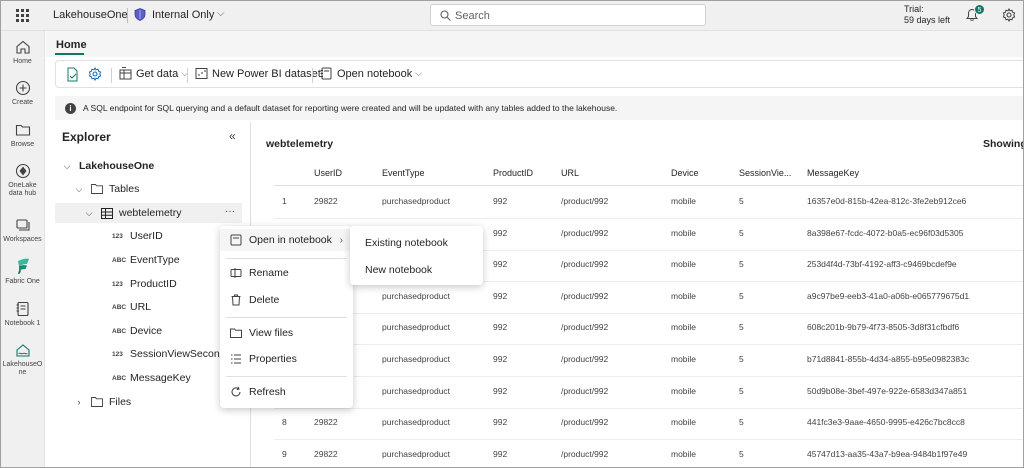 The image size is (1024, 468). I want to click on column-item: 123 SessionViewSecond, so click(169, 354).